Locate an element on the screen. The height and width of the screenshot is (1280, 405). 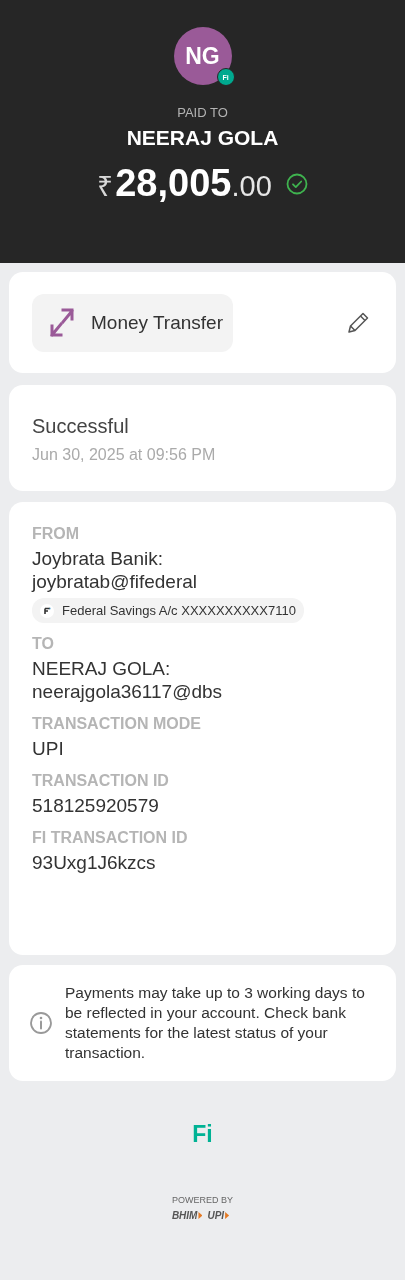
fi-logo: Fi is located at coordinates (202, 1134).